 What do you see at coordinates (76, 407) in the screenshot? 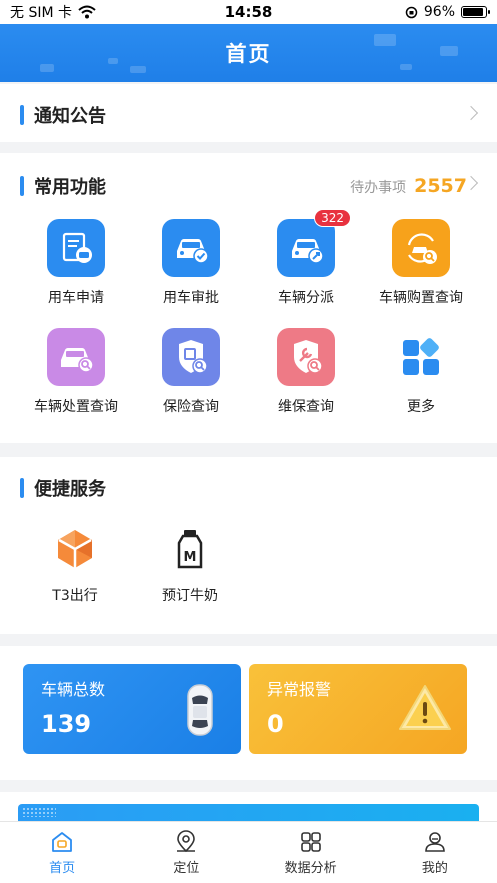
I see `function-label: 车辆处置查询` at bounding box center [76, 407].